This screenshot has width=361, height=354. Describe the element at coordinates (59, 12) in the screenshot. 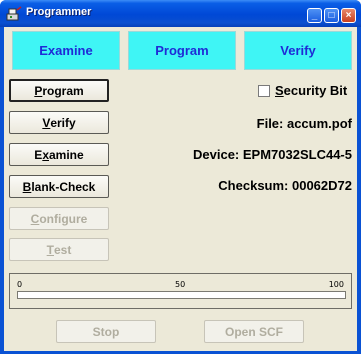

I see `window-title: Programmer` at that location.